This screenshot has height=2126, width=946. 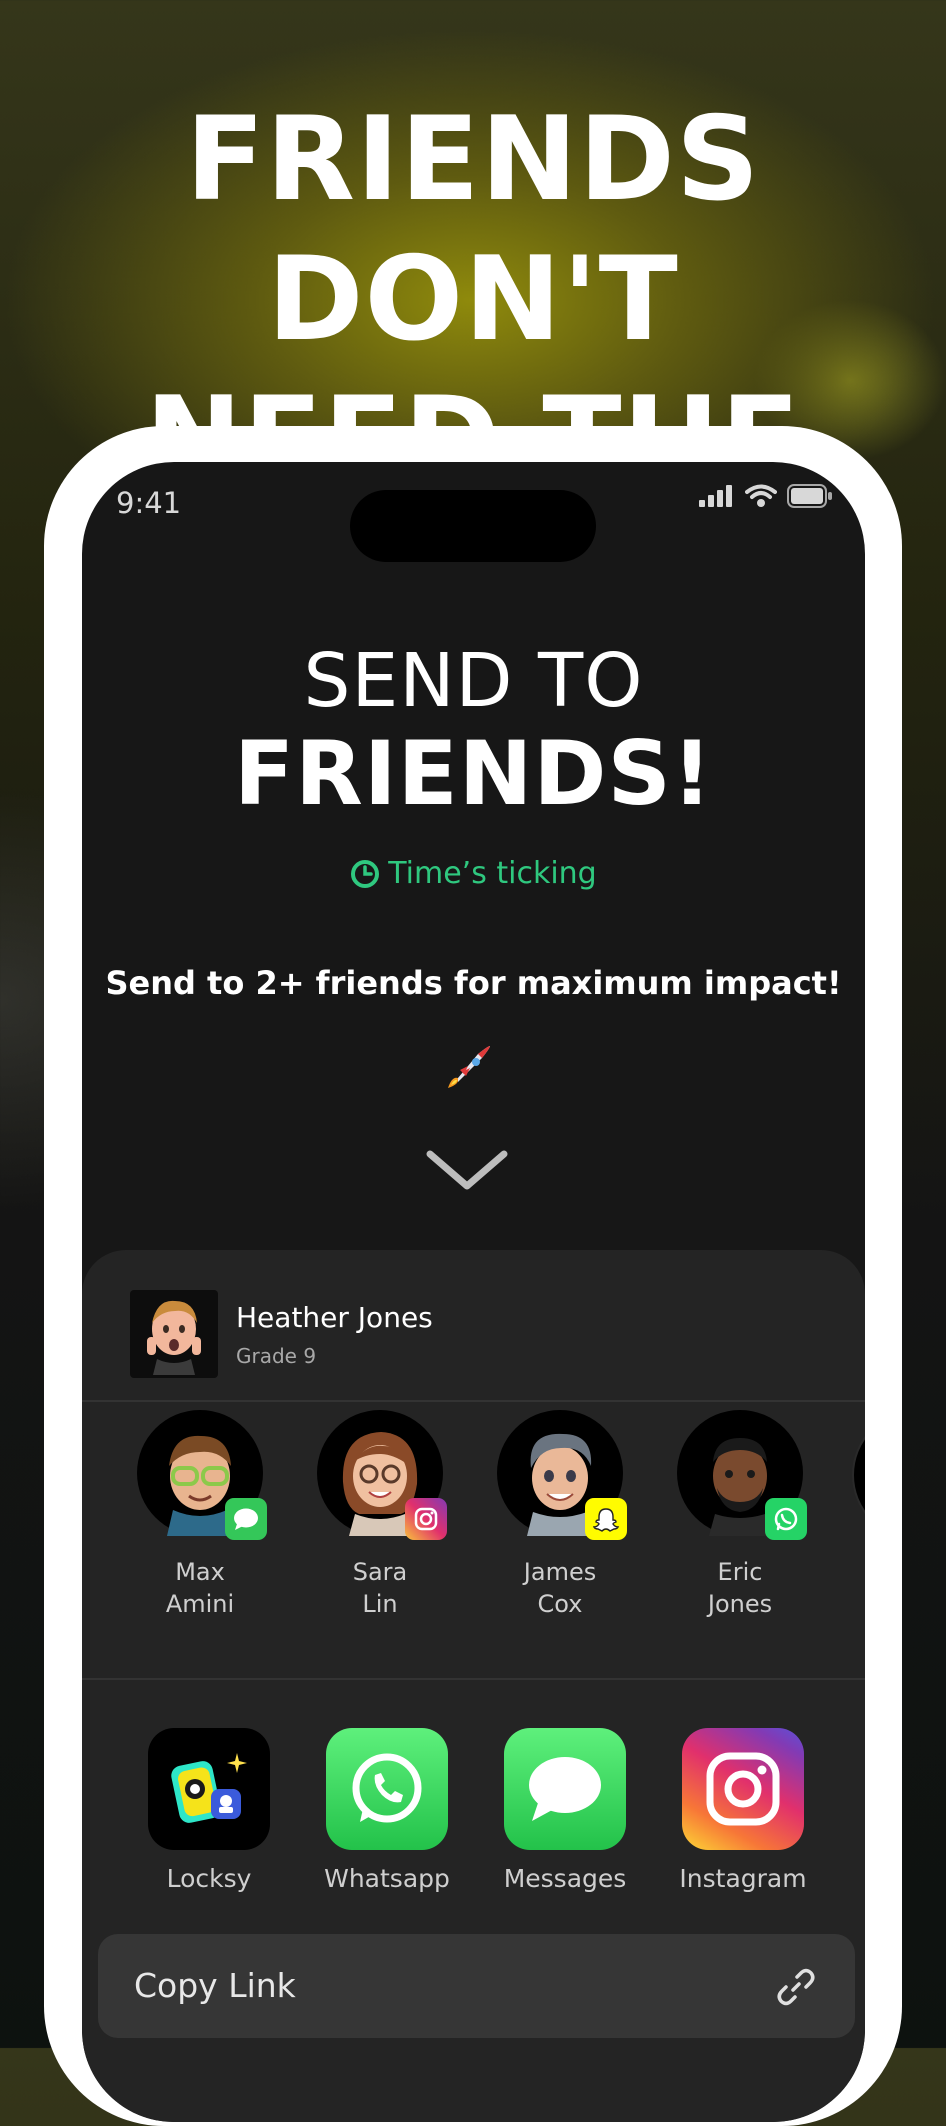 What do you see at coordinates (215, 1985) in the screenshot?
I see `copy-link-label: Copy Link` at bounding box center [215, 1985].